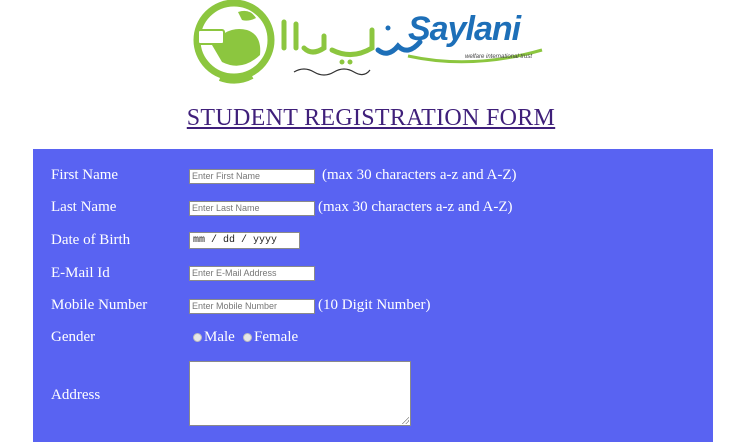 The width and height of the screenshot is (742, 442). Describe the element at coordinates (73, 337) in the screenshot. I see `gender-label: Gender` at that location.